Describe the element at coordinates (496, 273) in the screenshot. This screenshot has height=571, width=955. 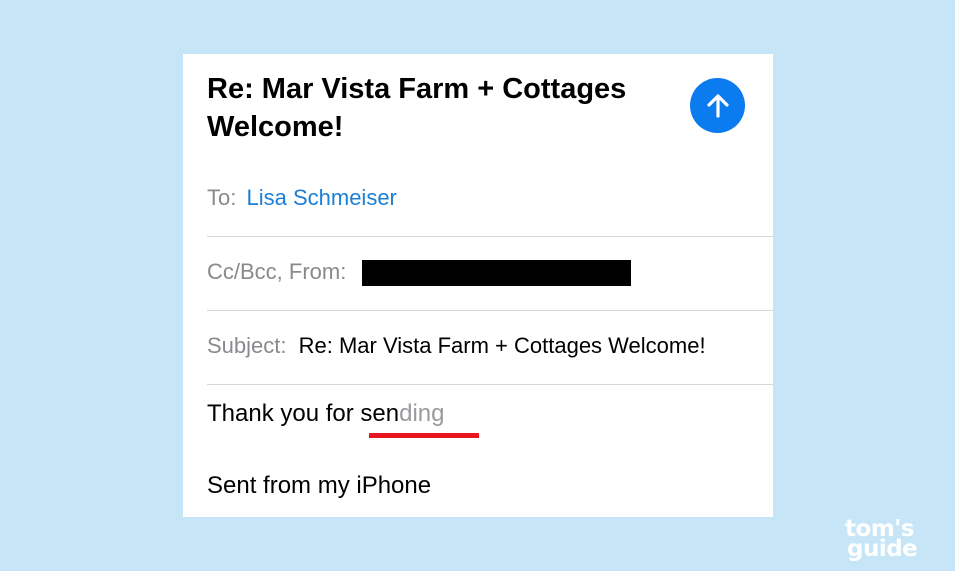
I see `redacted-sender-address` at that location.